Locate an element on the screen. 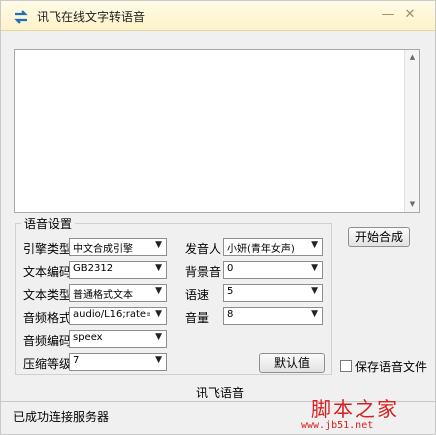 This screenshot has width=436, height=435. text-type-value: 普通格式文本 is located at coordinates (103, 295).